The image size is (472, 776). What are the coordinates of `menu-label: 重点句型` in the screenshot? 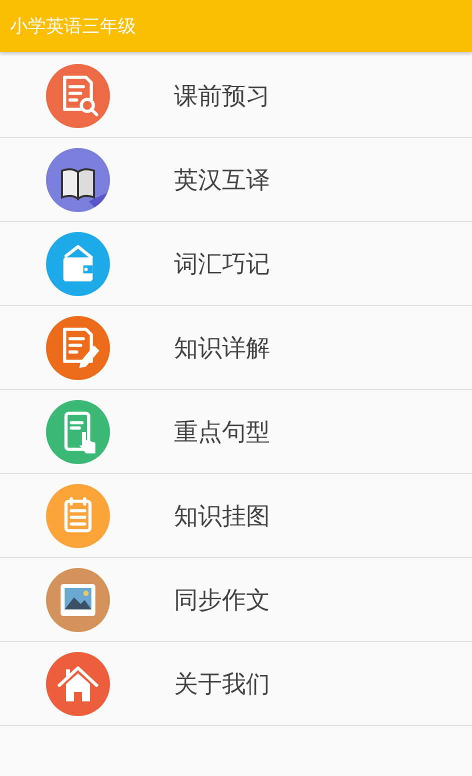 It's located at (222, 432).